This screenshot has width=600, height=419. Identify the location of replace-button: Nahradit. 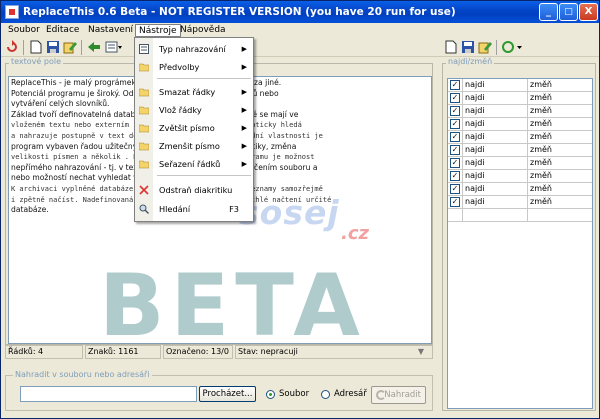
(398, 395).